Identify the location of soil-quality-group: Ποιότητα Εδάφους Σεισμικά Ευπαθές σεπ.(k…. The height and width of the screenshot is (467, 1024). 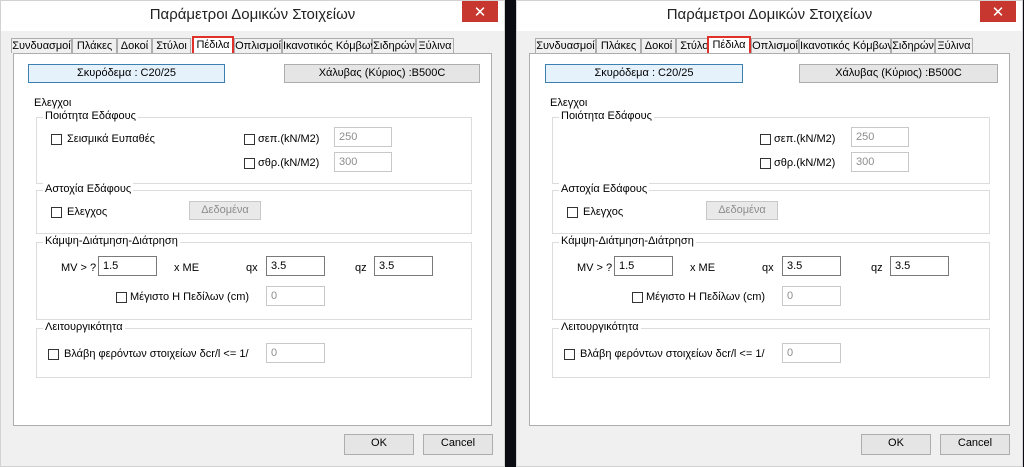
(254, 147).